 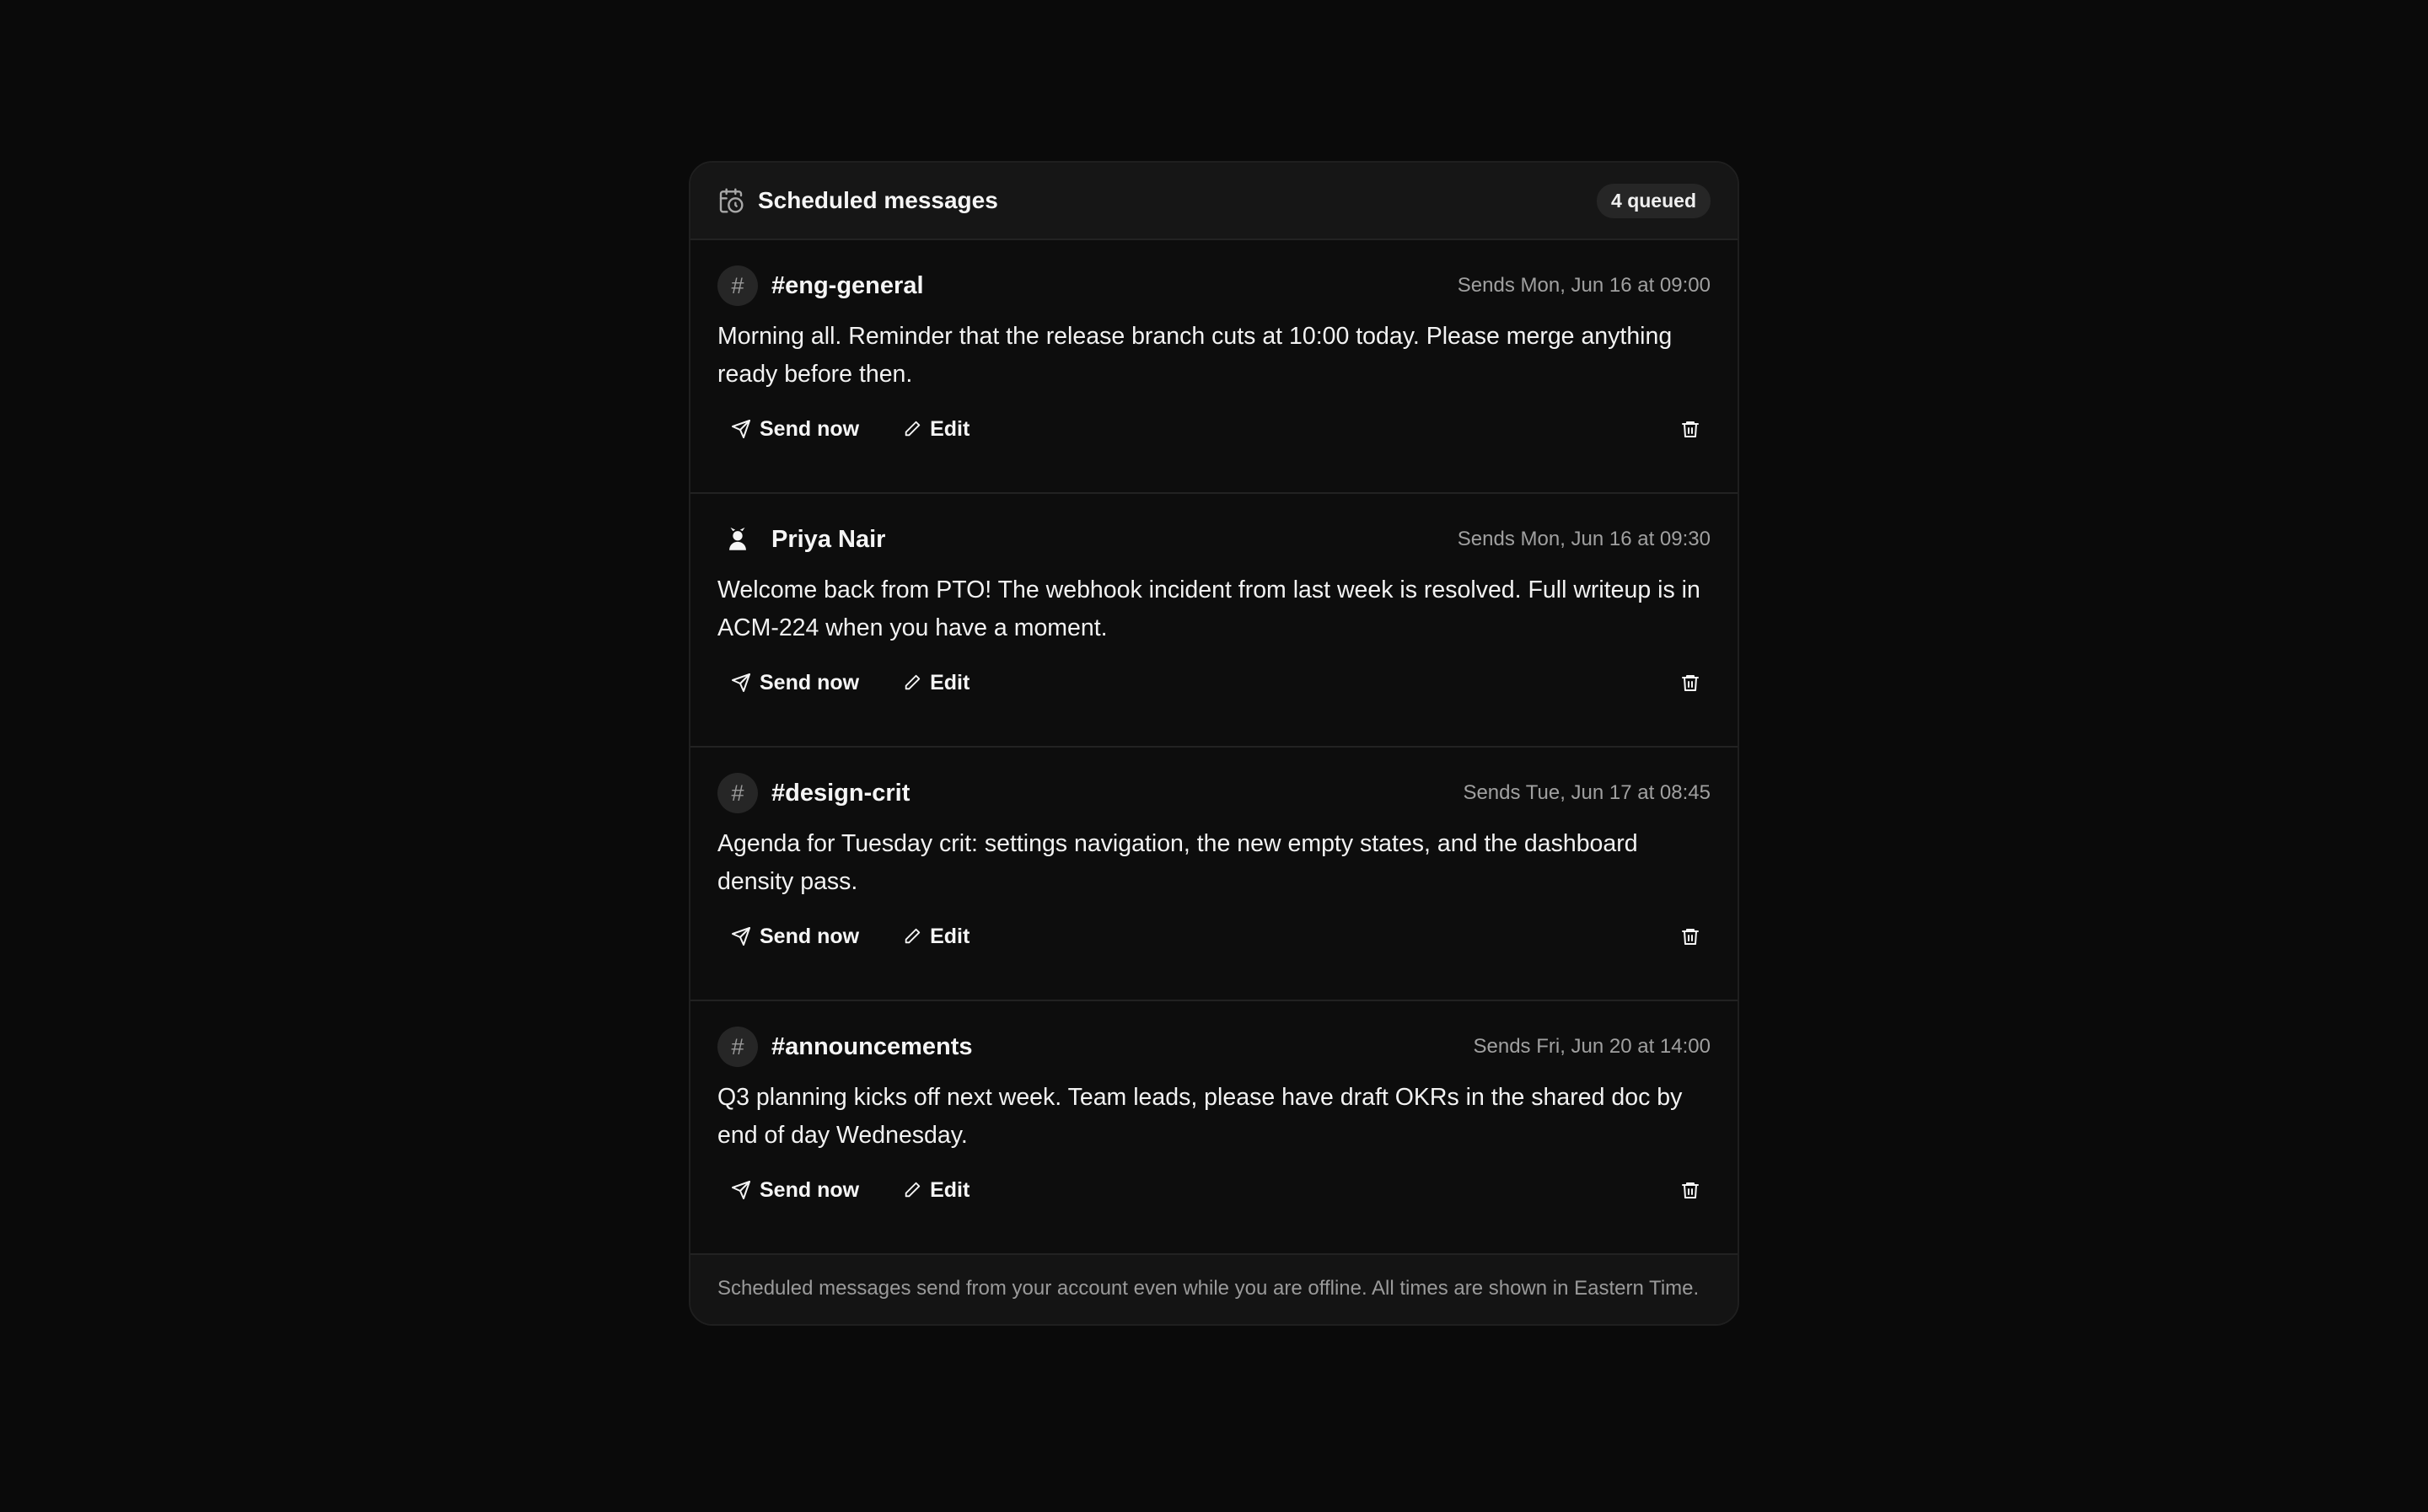 What do you see at coordinates (731, 200) in the screenshot?
I see `calendar-clock-icon` at bounding box center [731, 200].